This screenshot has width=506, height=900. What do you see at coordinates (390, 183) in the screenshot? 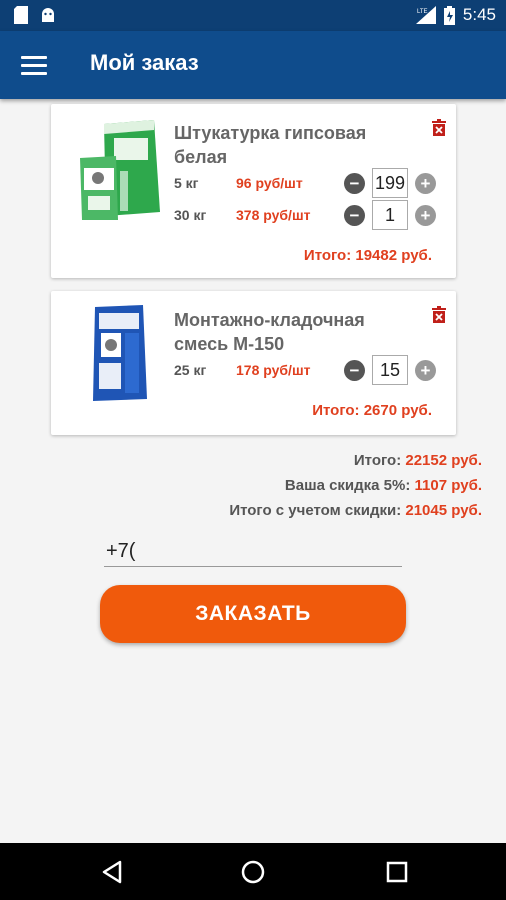
I see `qty-input: 199` at bounding box center [390, 183].